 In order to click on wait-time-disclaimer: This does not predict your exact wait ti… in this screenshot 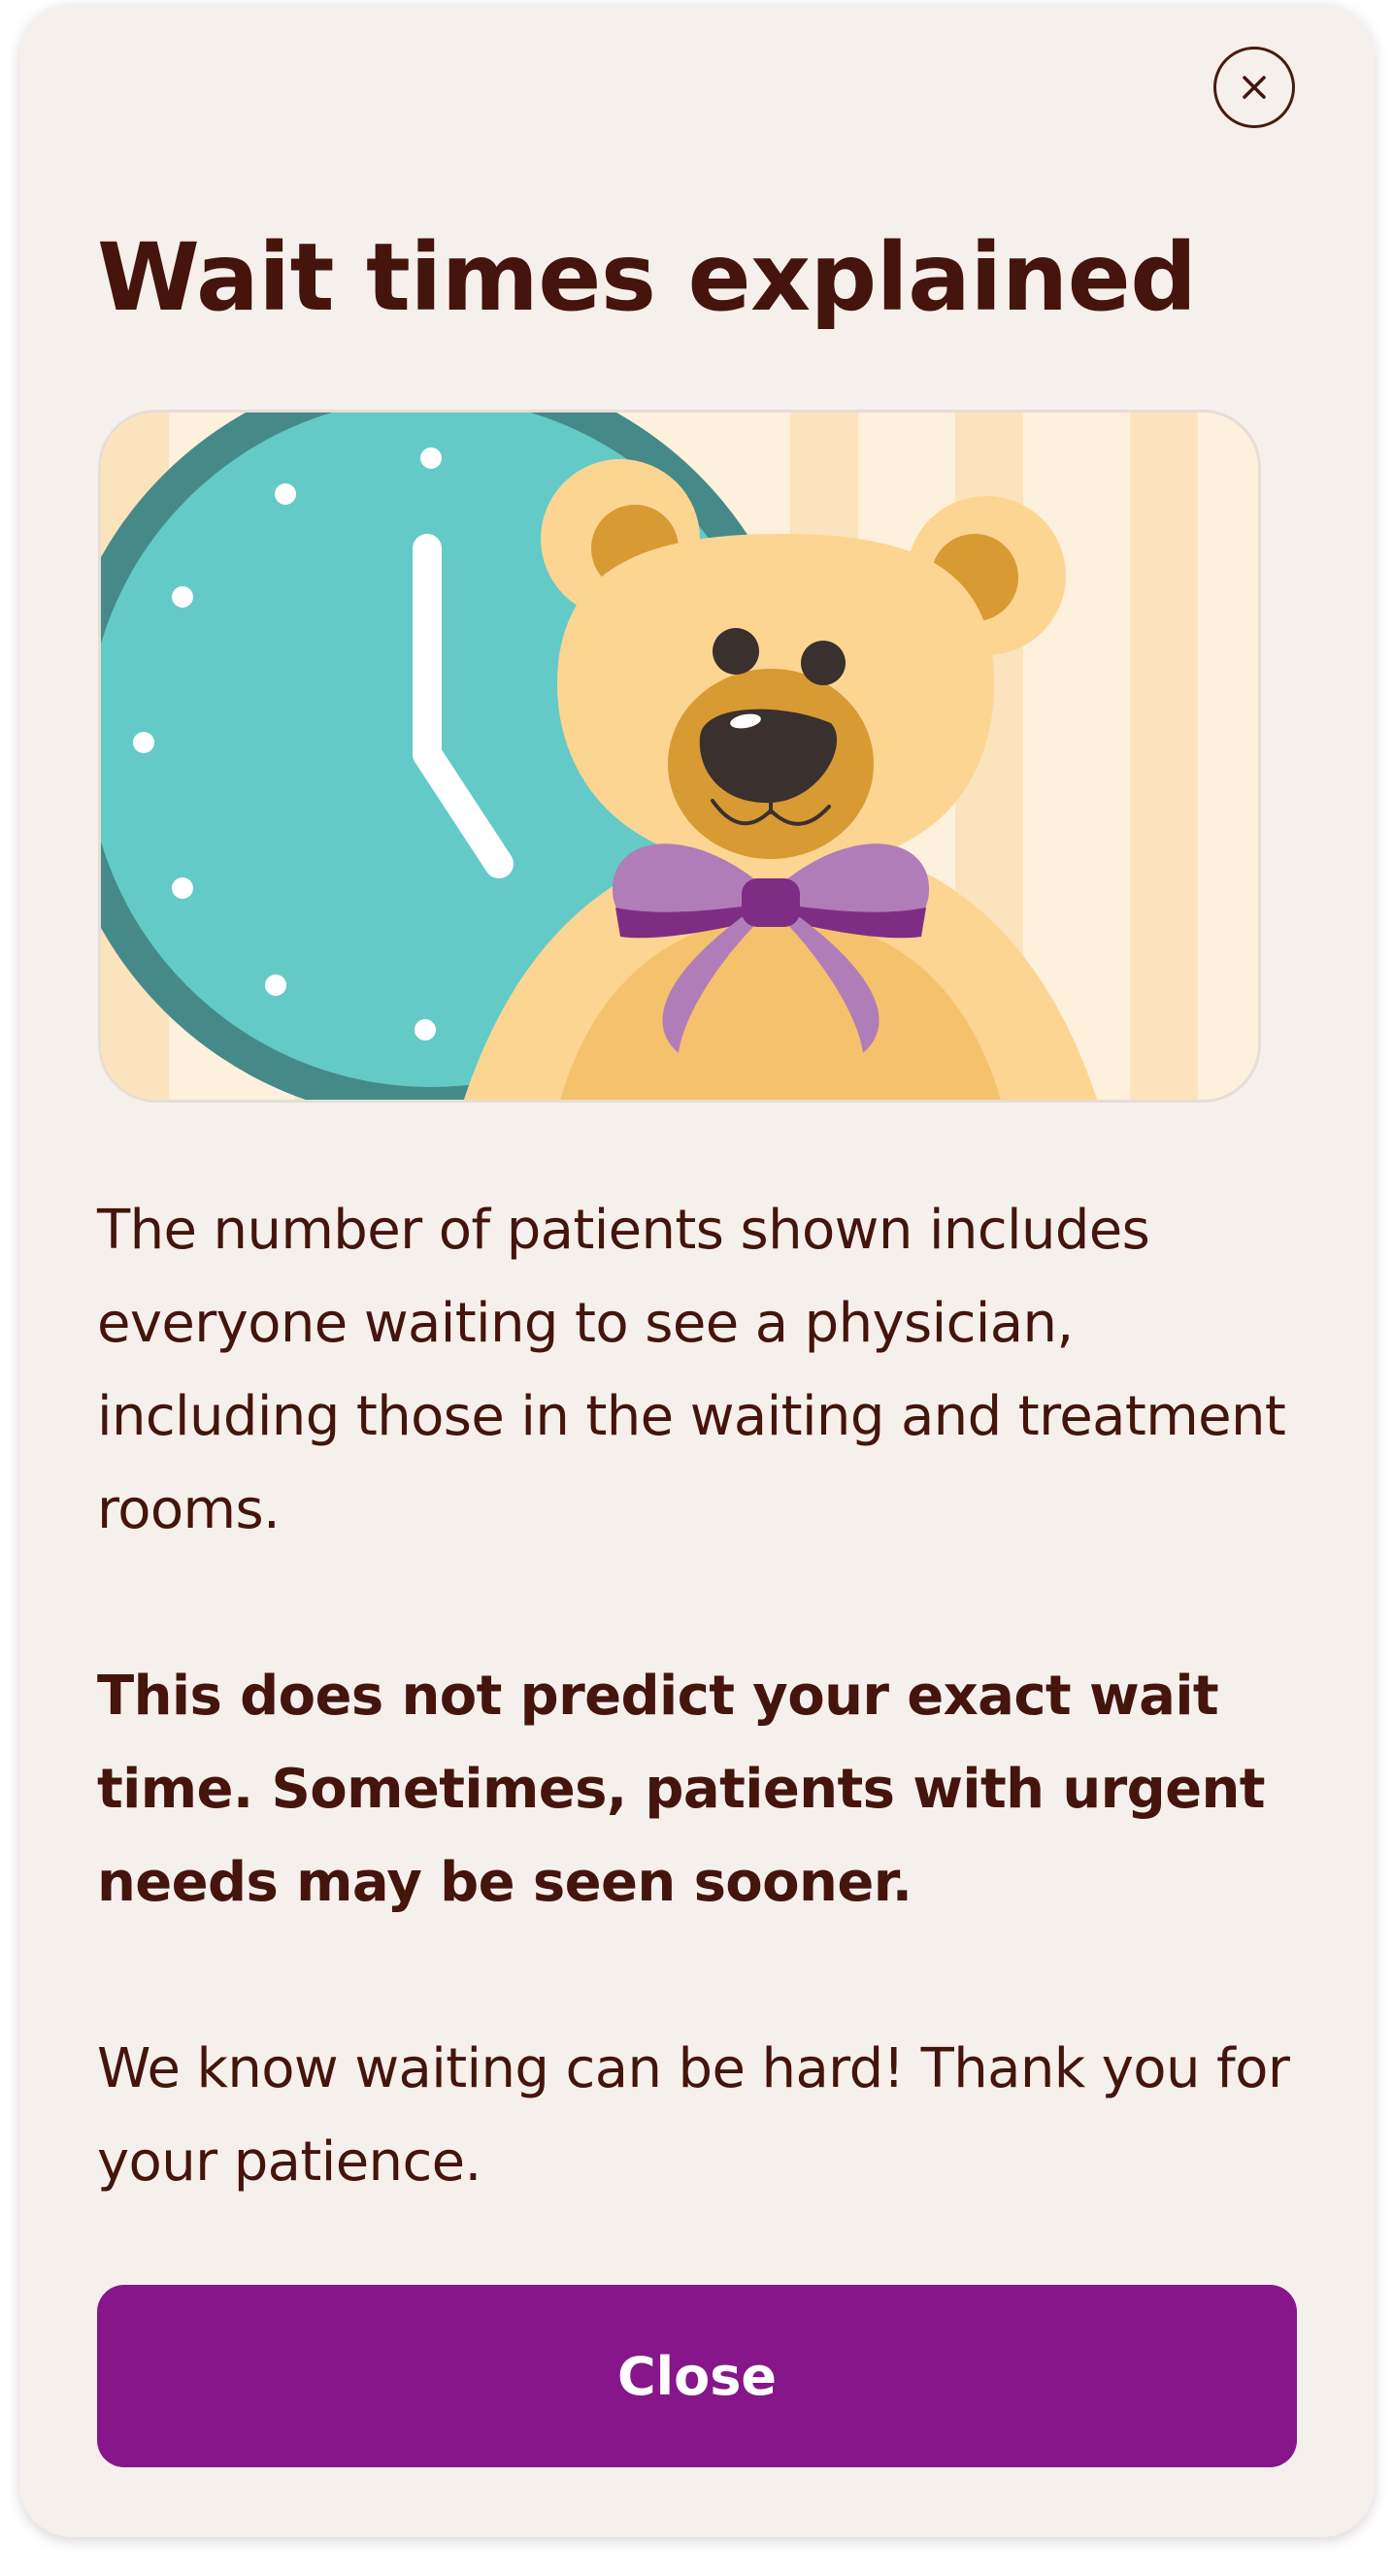, I will do `click(681, 1789)`.